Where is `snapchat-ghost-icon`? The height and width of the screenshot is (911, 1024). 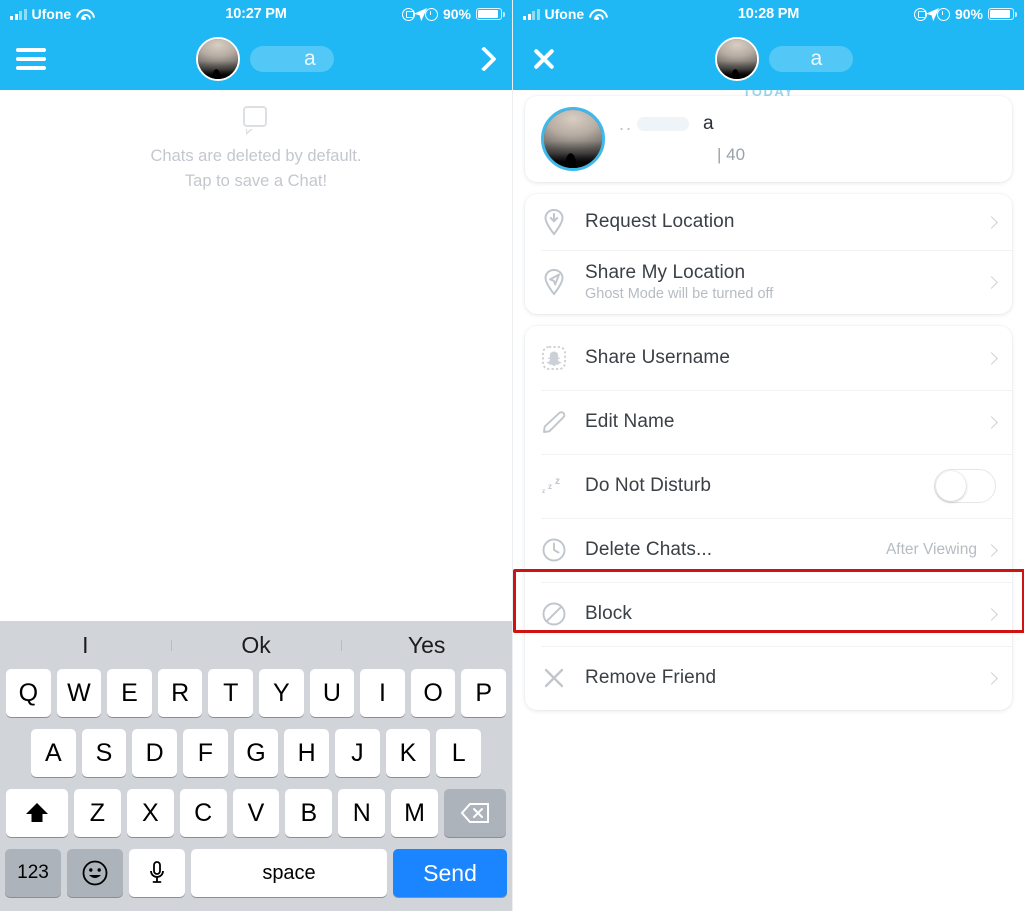
snapchat-ghost-icon is located at coordinates (563, 358).